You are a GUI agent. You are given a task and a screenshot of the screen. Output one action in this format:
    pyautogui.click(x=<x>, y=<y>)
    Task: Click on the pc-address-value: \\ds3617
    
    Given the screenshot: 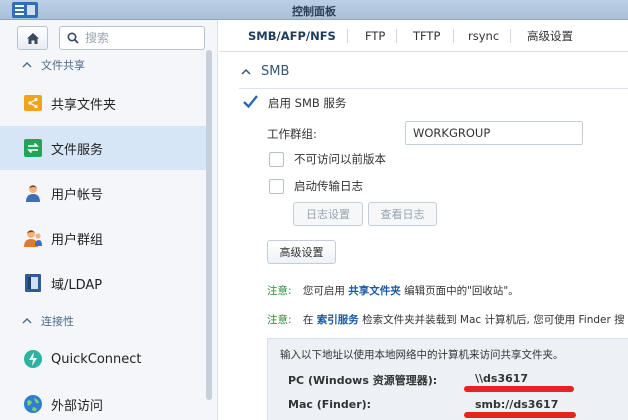 What is the action you would take?
    pyautogui.click(x=502, y=378)
    